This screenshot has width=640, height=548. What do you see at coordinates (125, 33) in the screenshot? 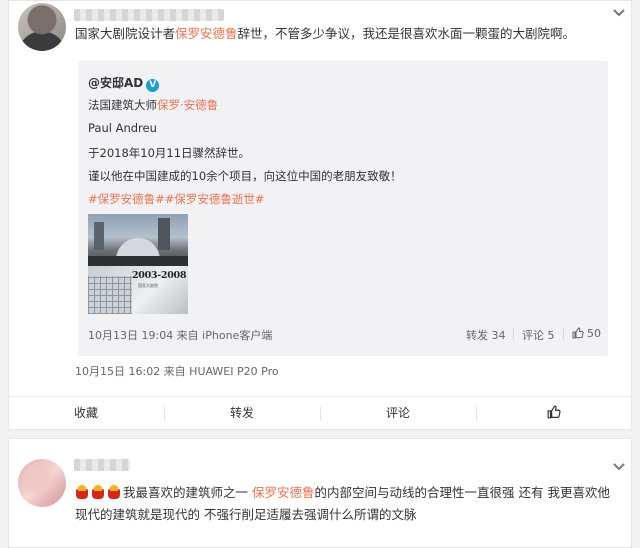
I see `post-text-pre: 国家大剧院设计者` at bounding box center [125, 33].